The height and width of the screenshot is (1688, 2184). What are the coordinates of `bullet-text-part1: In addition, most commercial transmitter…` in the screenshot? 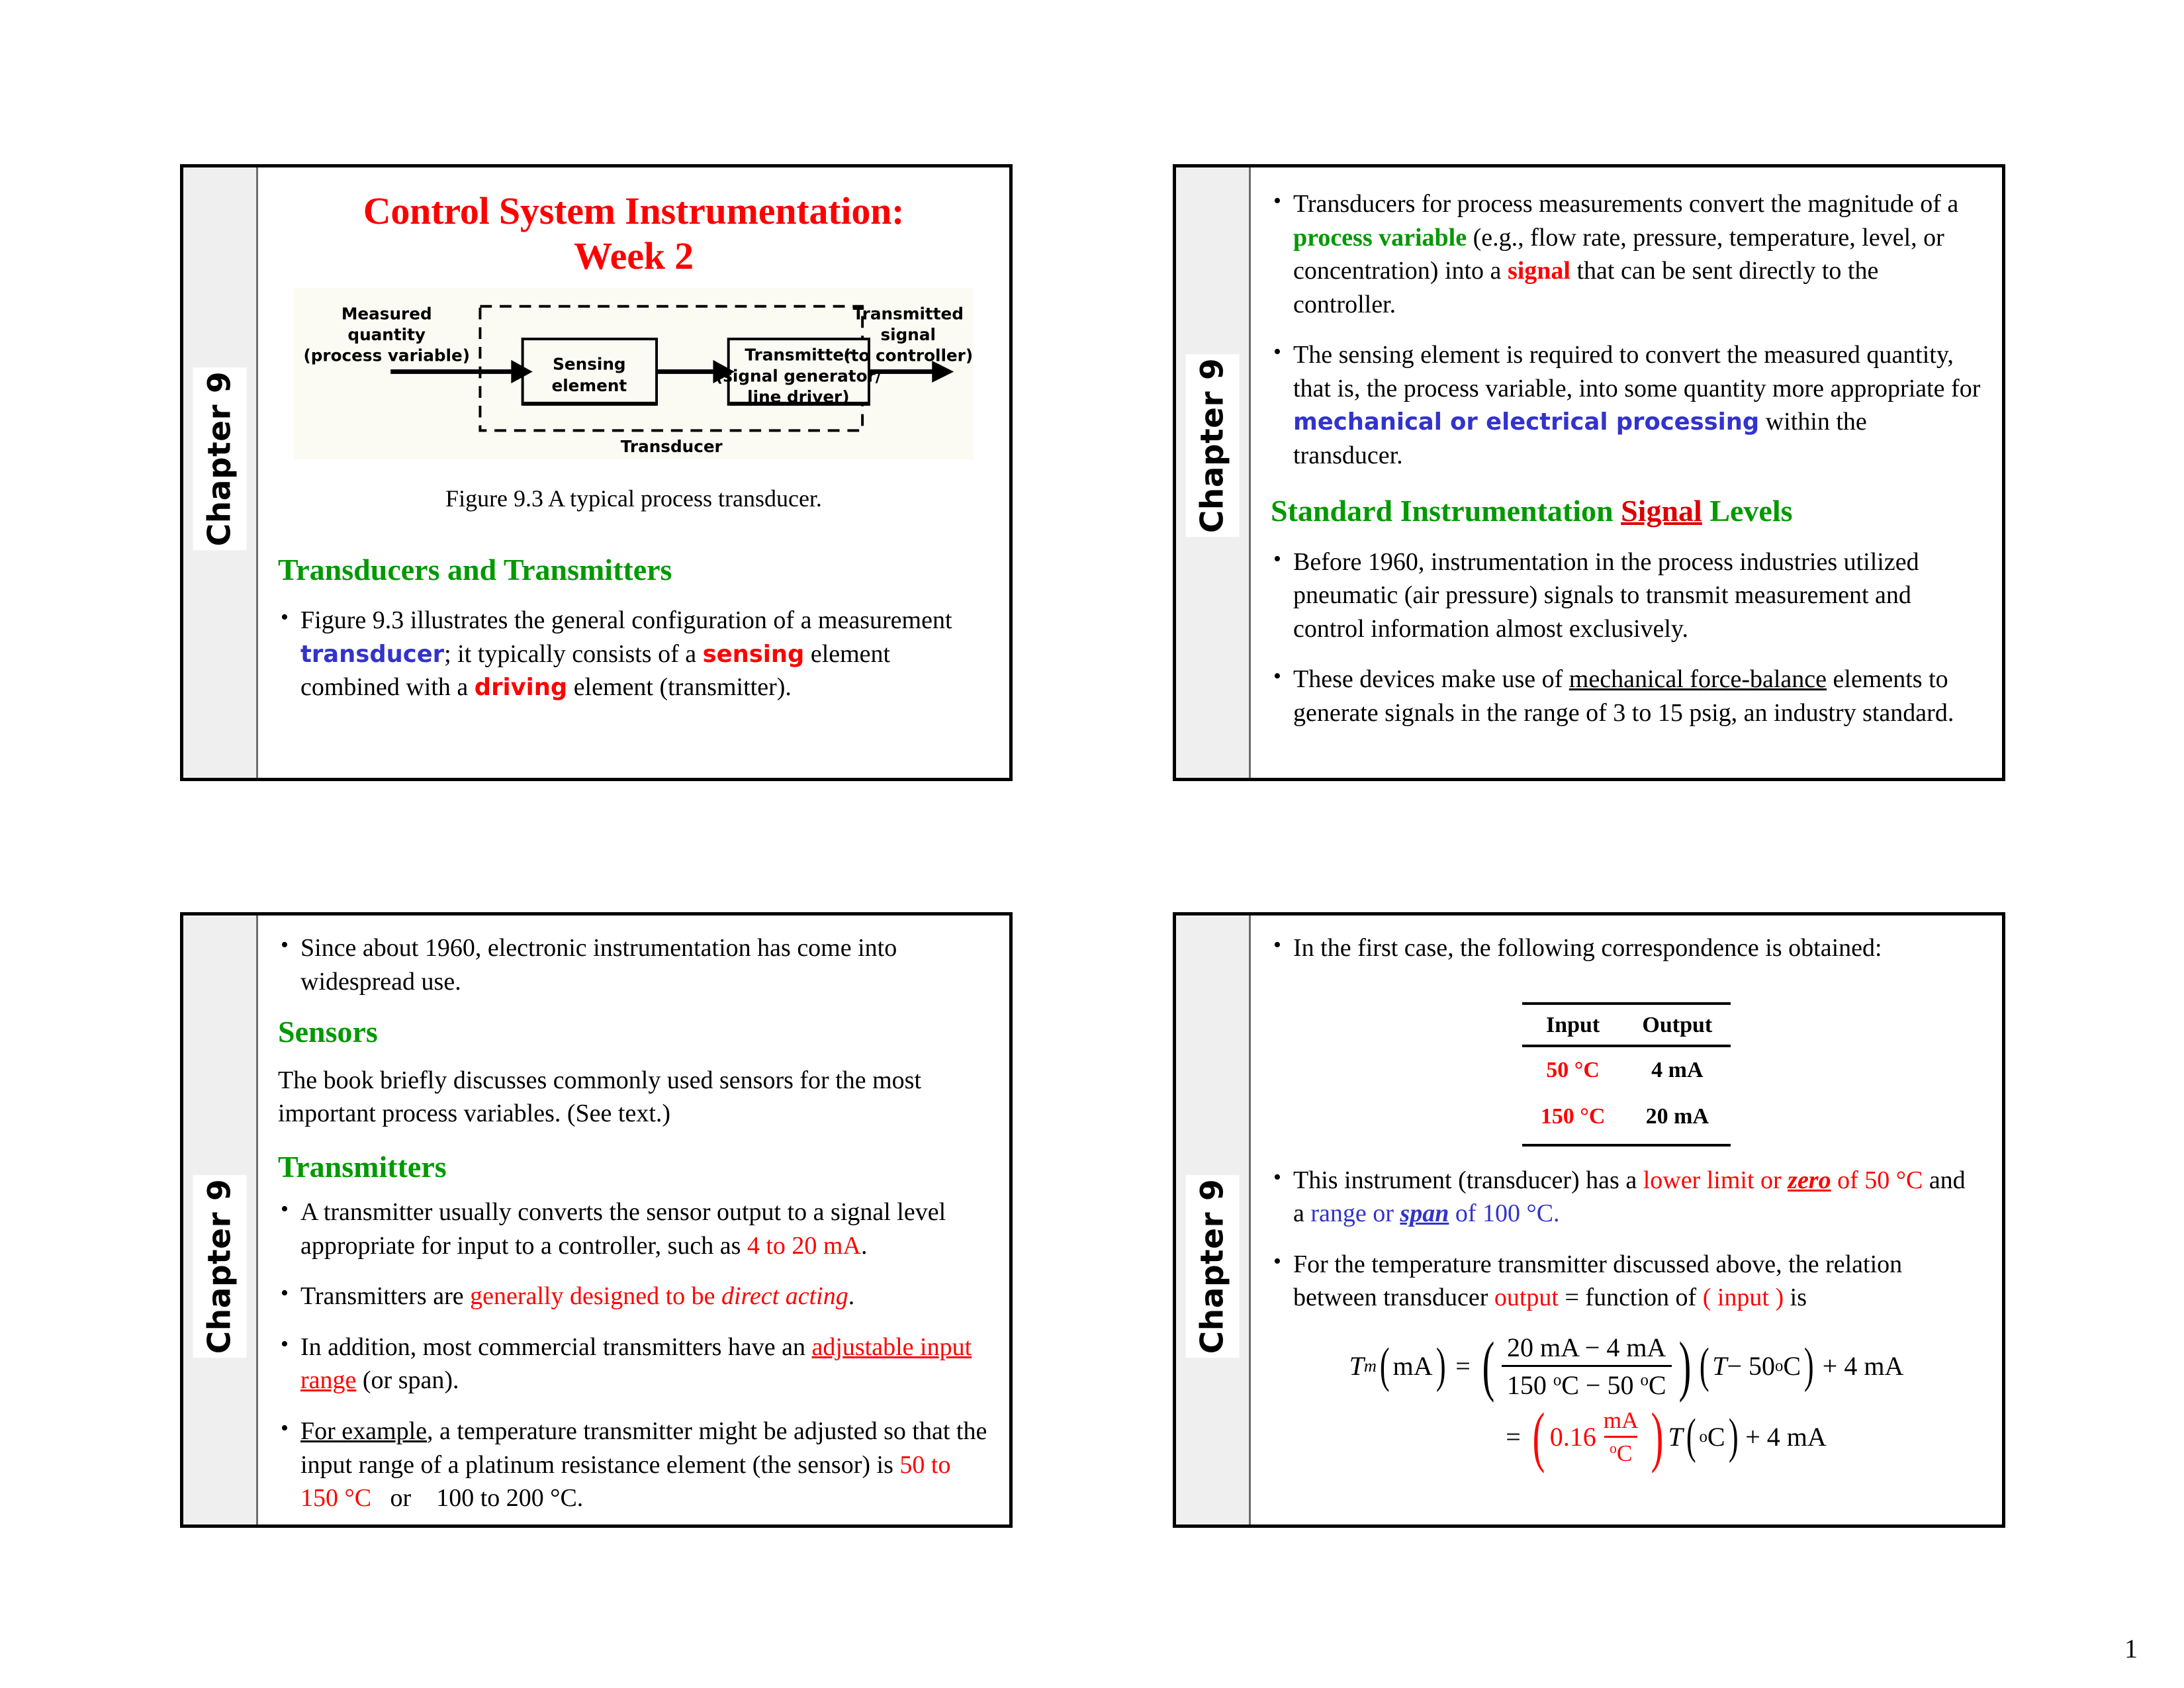 It's located at (556, 1347).